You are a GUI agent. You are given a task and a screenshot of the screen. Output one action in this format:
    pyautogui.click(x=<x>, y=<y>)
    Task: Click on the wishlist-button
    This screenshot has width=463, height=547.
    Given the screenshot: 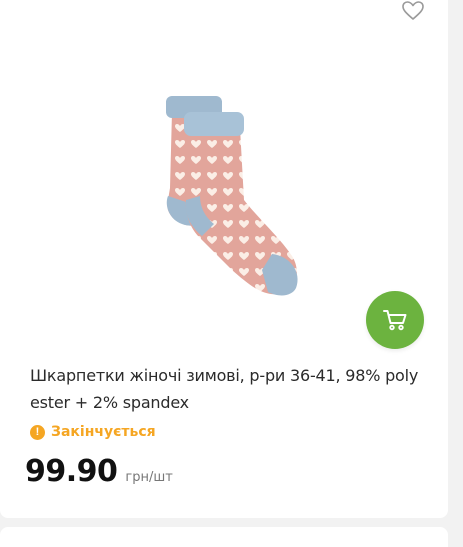 What is the action you would take?
    pyautogui.click(x=413, y=11)
    